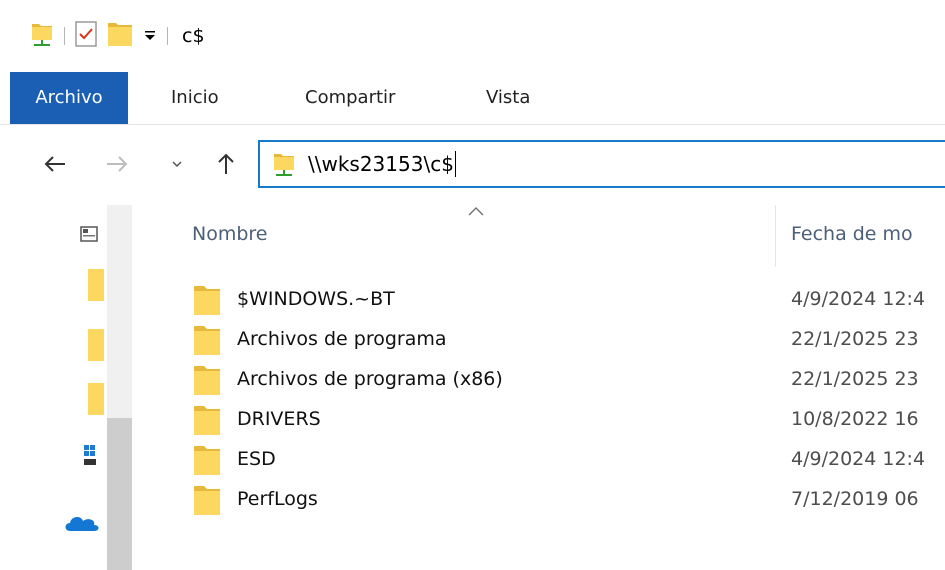 This screenshot has width=945, height=570. I want to click on column-header-name: Nombre, so click(230, 234).